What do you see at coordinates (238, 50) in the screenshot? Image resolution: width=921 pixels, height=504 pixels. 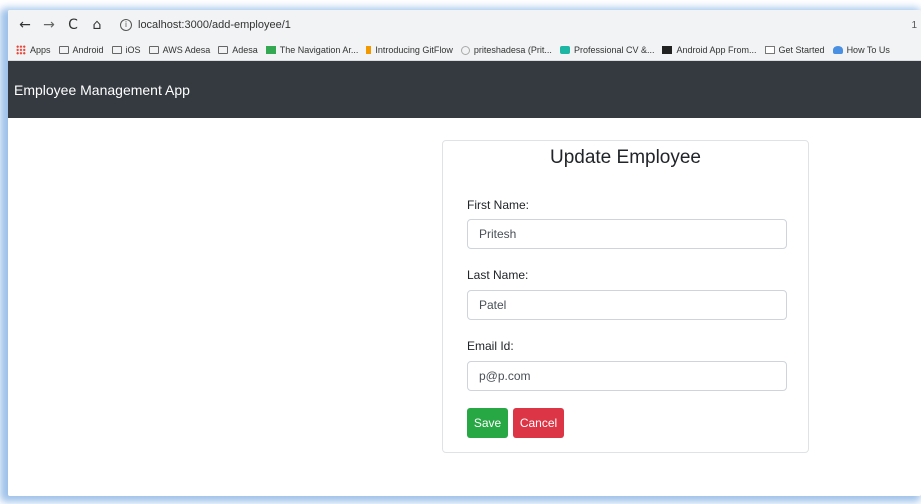 I see `bookmark-adesa: Adesa` at bounding box center [238, 50].